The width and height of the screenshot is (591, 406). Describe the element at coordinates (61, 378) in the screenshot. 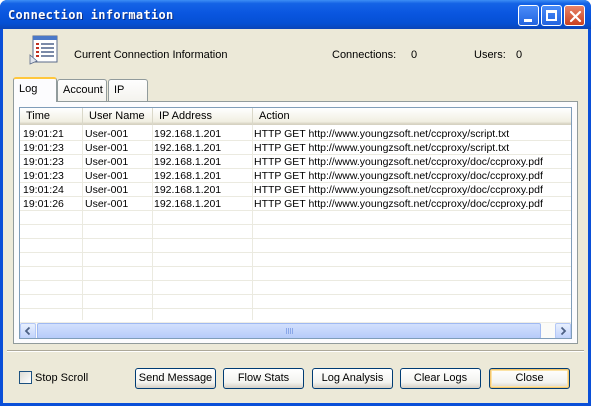

I see `stop-scroll-label: Stop Scroll` at that location.